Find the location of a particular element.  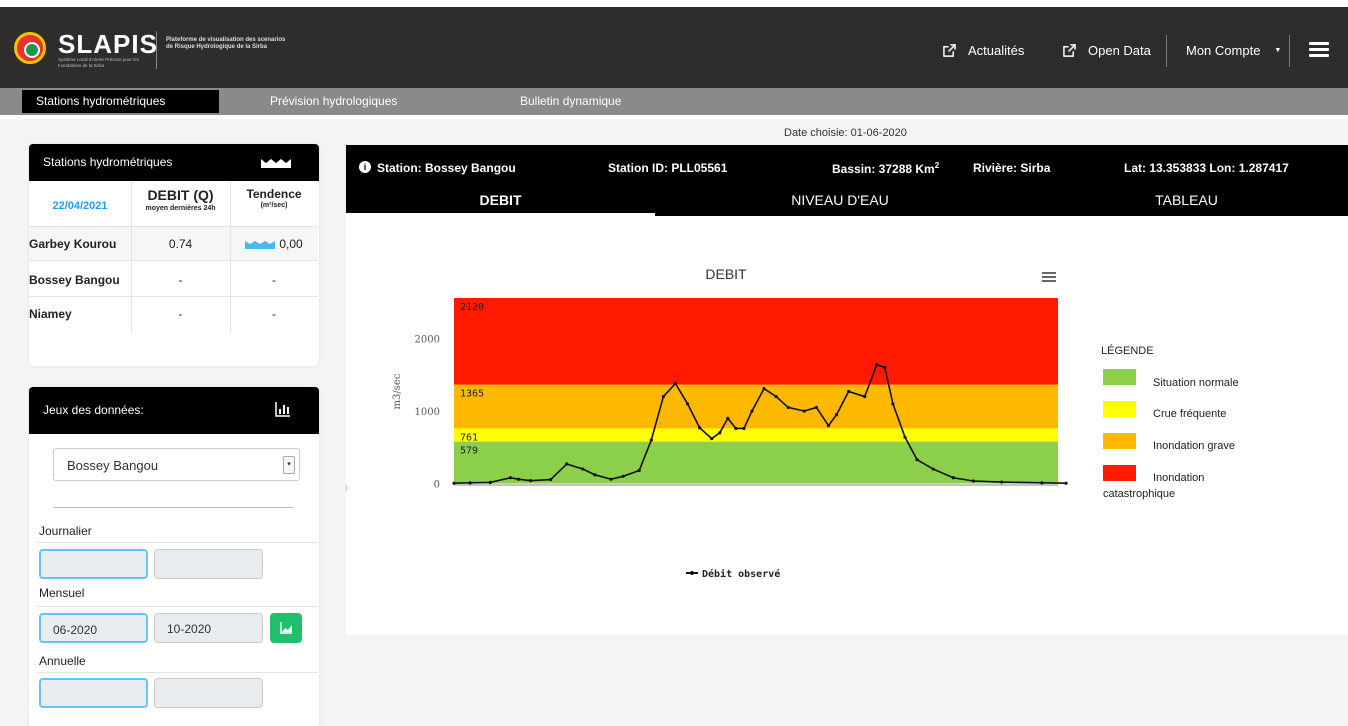

trend-value: 0,00 is located at coordinates (291, 244).